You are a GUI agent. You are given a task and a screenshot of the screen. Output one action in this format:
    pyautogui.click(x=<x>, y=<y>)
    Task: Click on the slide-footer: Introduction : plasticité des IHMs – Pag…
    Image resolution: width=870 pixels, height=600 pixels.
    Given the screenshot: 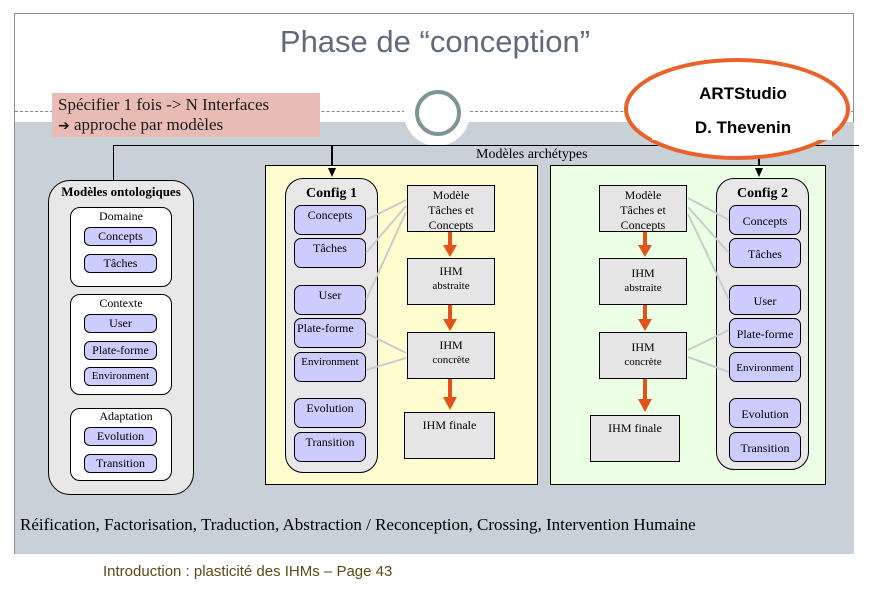 What is the action you would take?
    pyautogui.click(x=248, y=571)
    